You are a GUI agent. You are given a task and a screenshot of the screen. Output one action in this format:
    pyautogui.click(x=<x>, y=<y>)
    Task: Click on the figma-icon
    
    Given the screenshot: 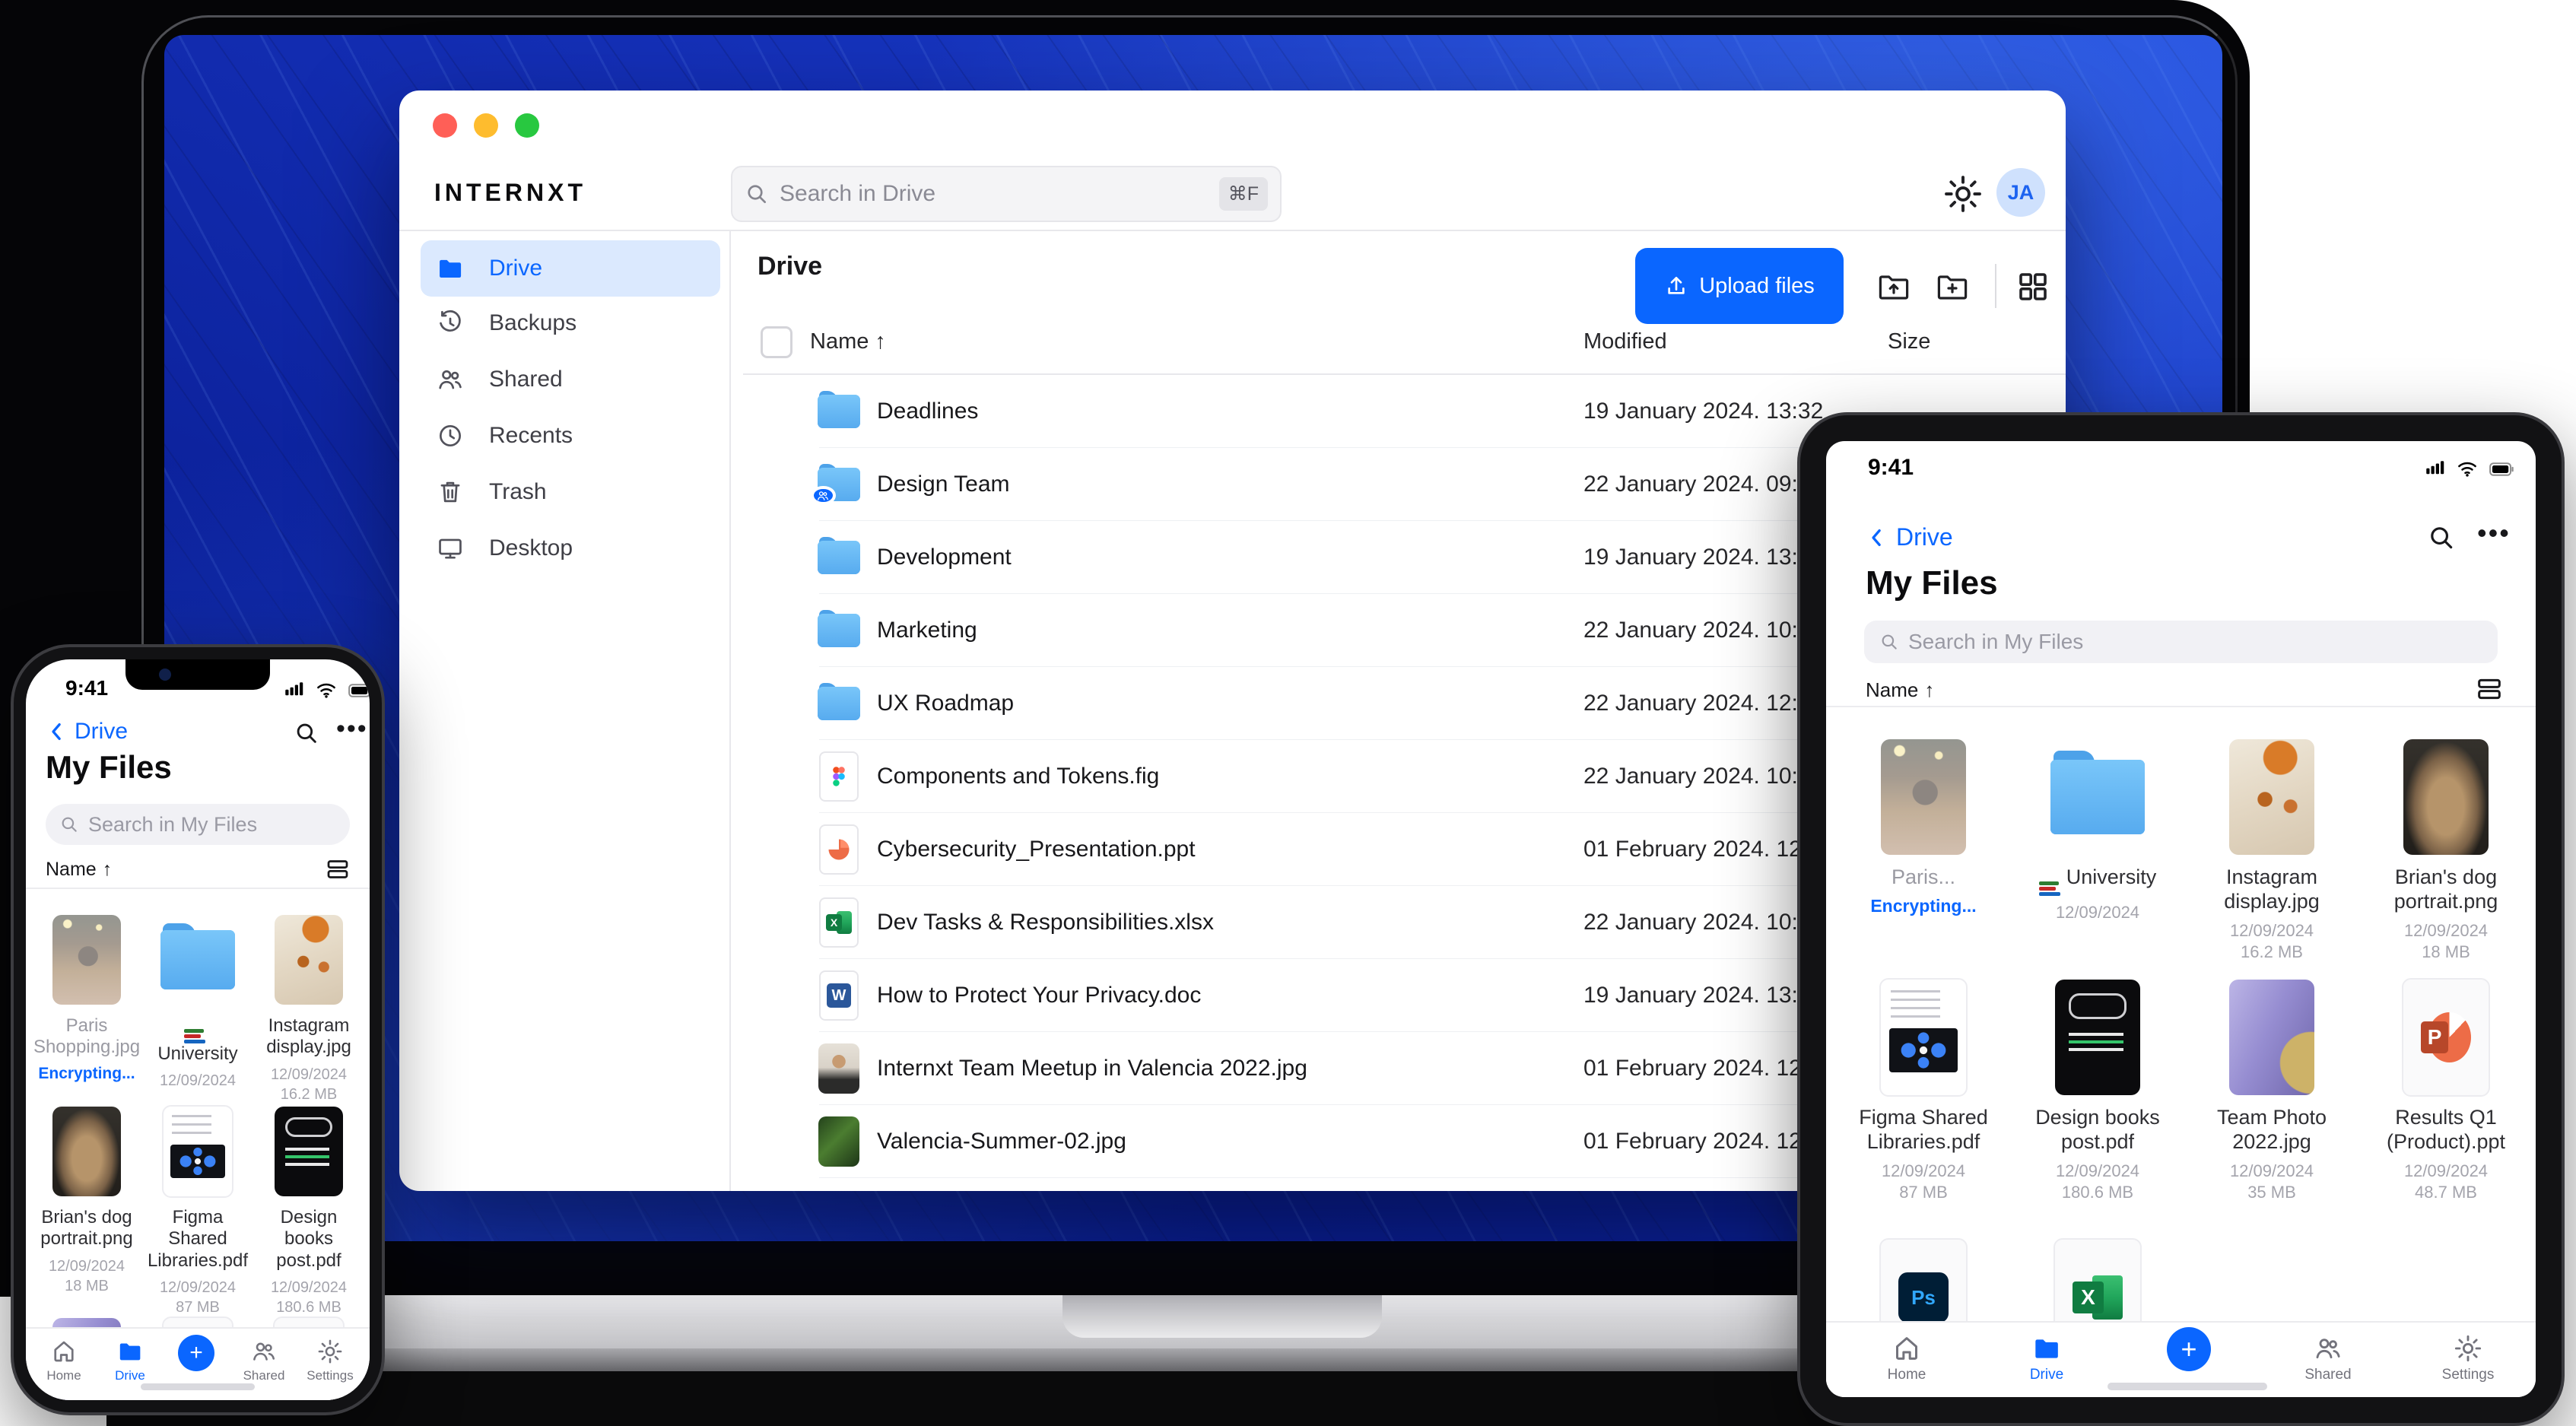 What is the action you would take?
    pyautogui.click(x=839, y=776)
    